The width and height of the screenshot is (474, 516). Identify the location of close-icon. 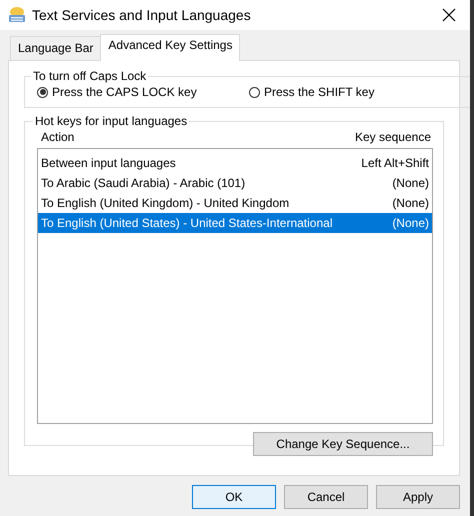
(449, 15).